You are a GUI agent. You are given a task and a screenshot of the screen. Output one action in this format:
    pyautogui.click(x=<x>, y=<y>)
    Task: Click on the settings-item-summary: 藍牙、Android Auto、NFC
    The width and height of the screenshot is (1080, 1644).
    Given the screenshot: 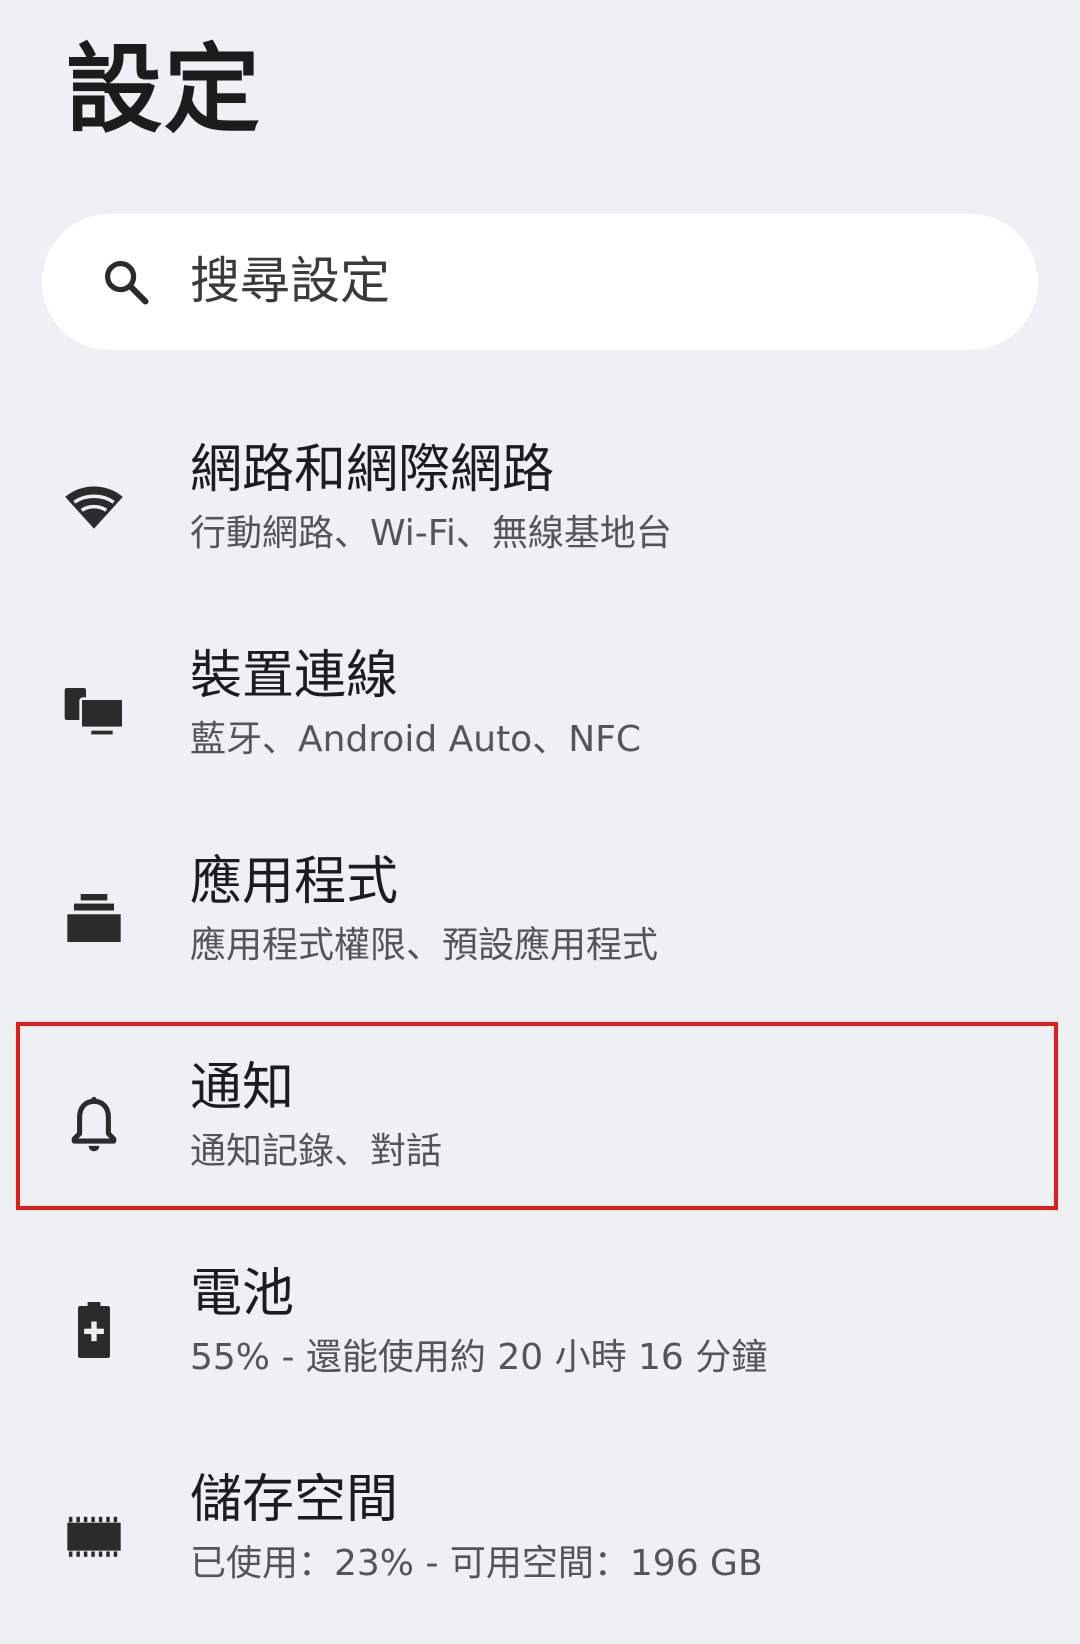 What is the action you would take?
    pyautogui.click(x=415, y=739)
    